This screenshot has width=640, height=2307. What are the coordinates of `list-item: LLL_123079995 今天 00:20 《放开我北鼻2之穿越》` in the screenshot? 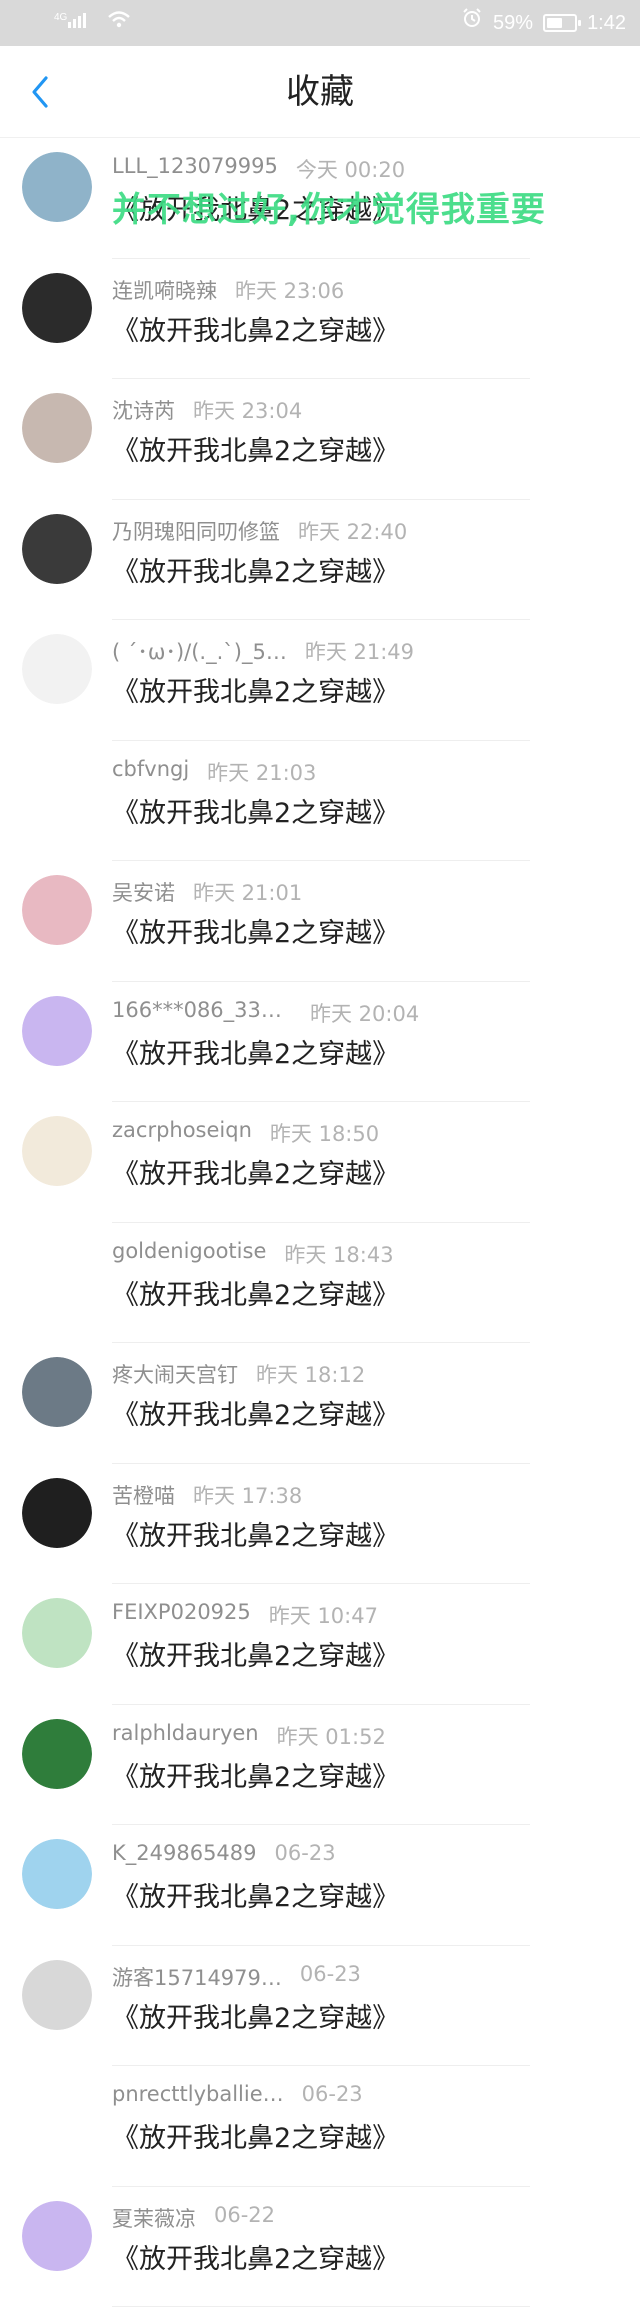 It's located at (320, 198).